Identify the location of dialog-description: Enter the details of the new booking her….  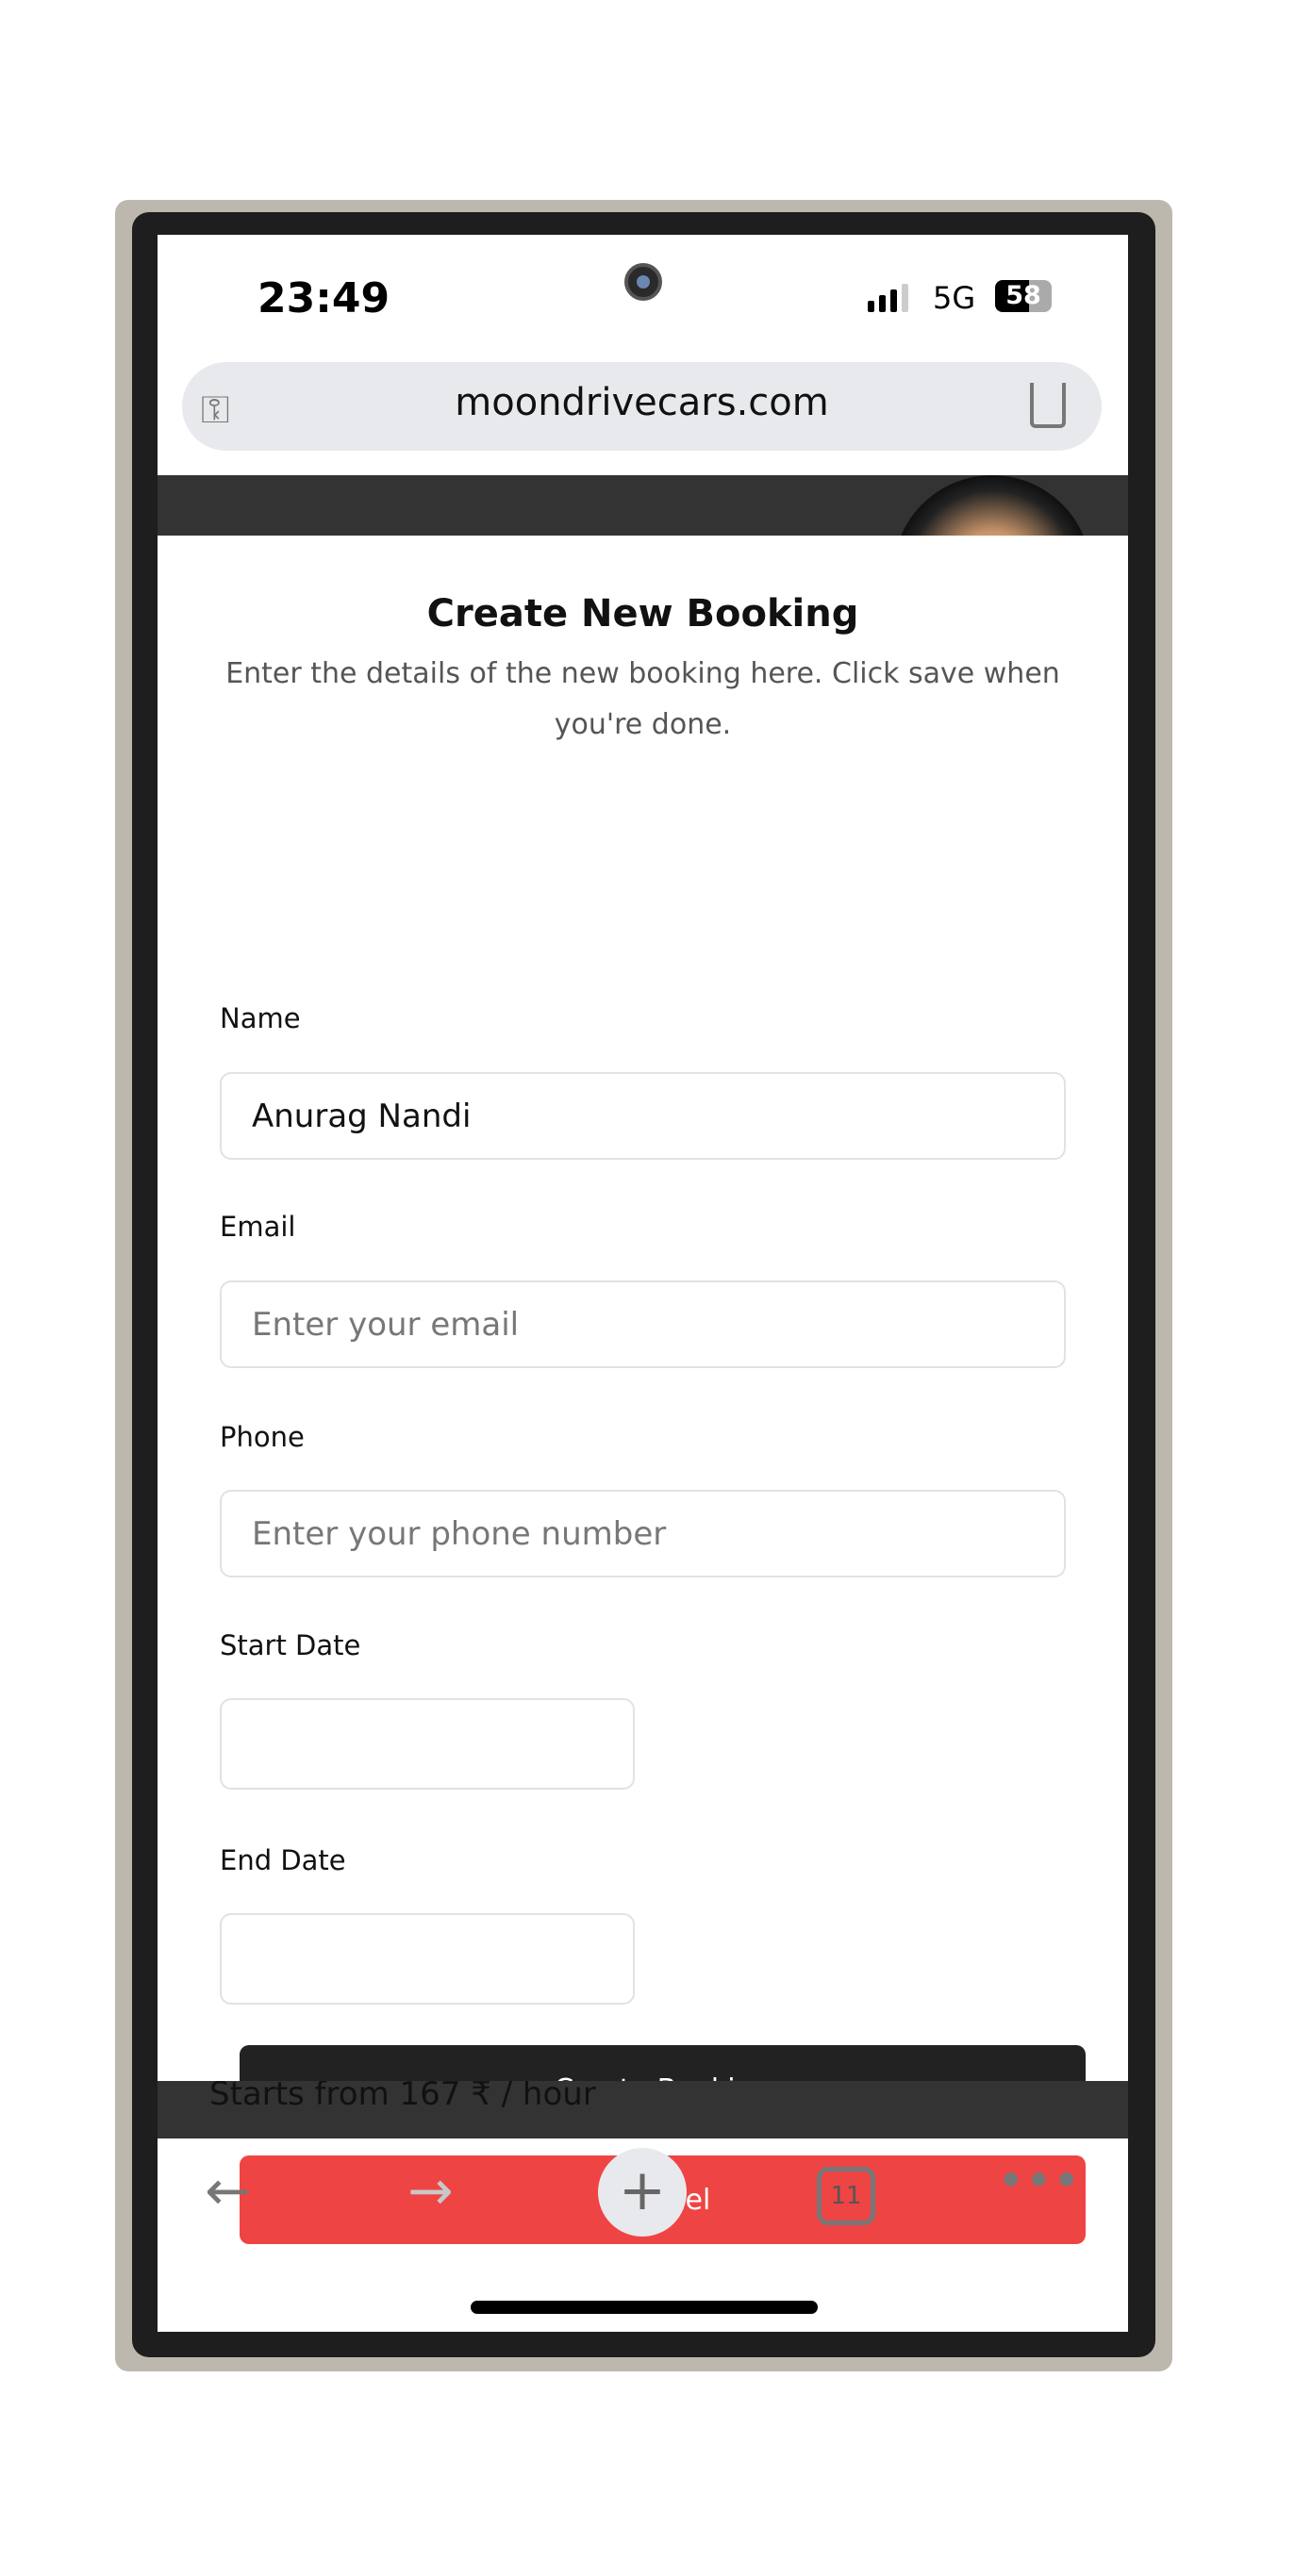
(642, 699).